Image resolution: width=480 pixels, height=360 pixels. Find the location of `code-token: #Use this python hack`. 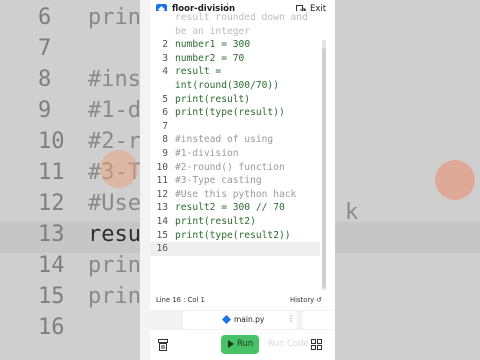

code-token: #Use this python hack is located at coordinates (236, 194).